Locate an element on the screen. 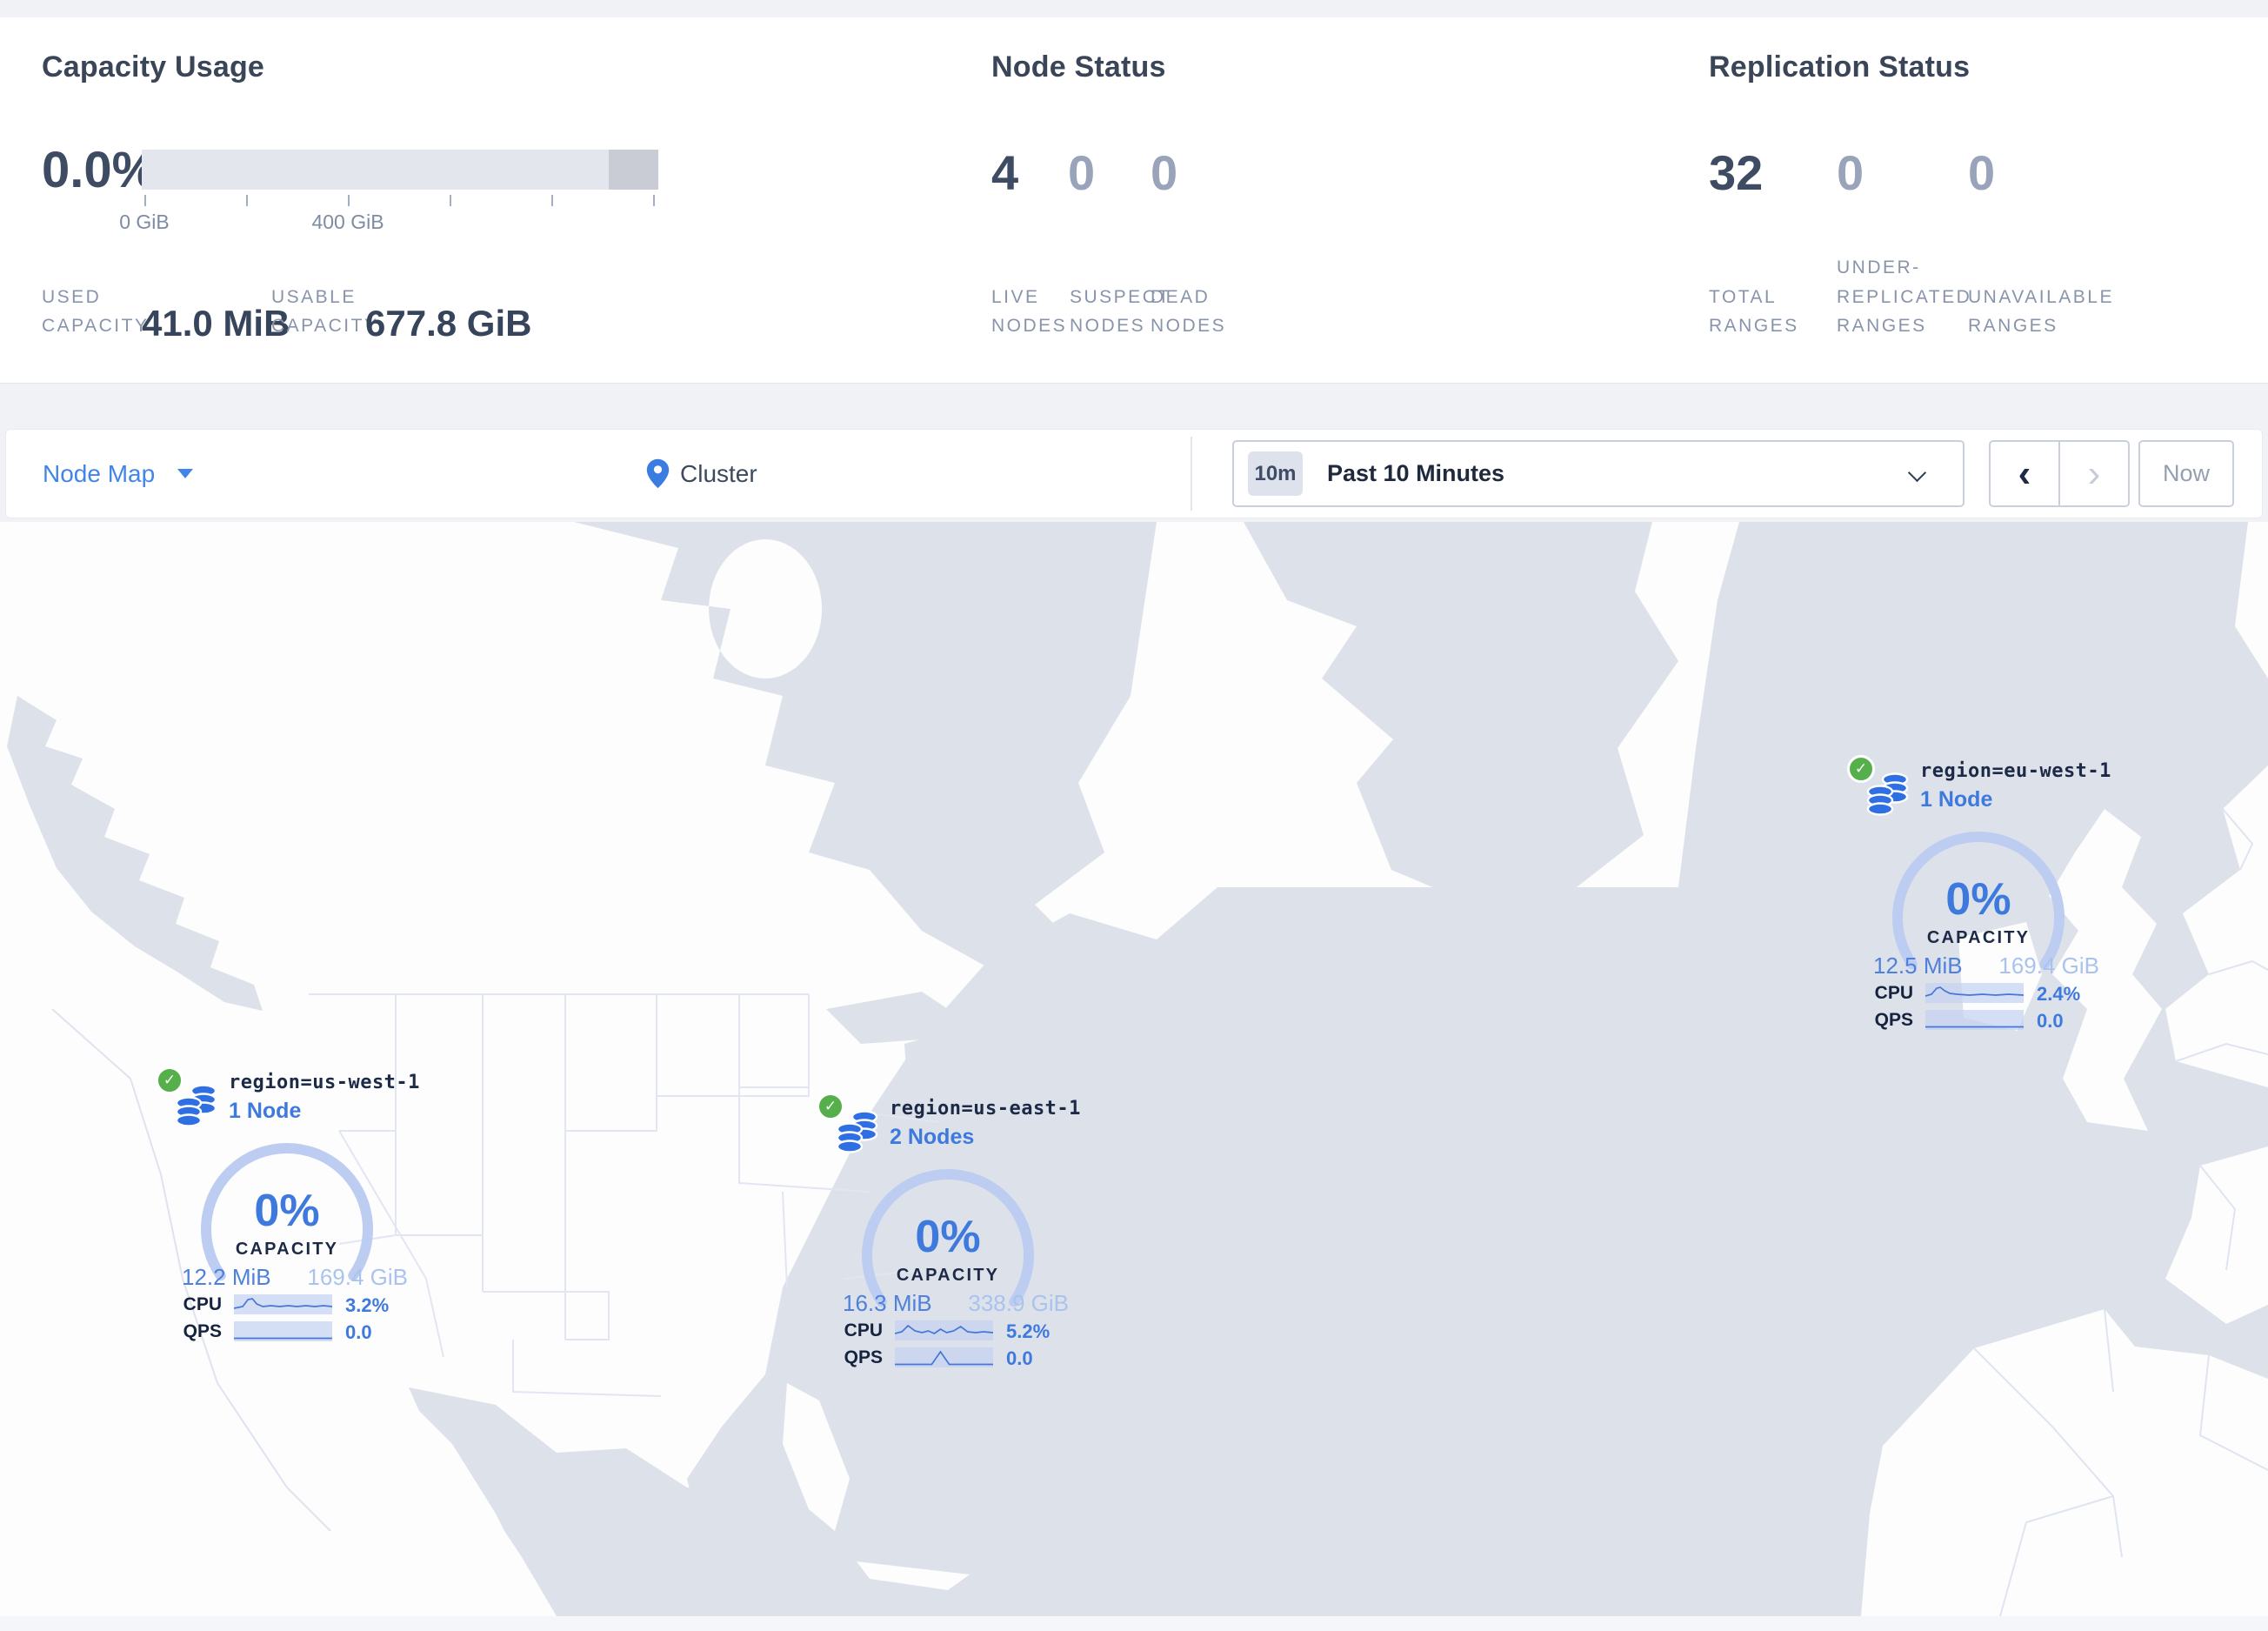 Image resolution: width=2268 pixels, height=1631 pixels. map-footer-strip is located at coordinates (1134, 1623).